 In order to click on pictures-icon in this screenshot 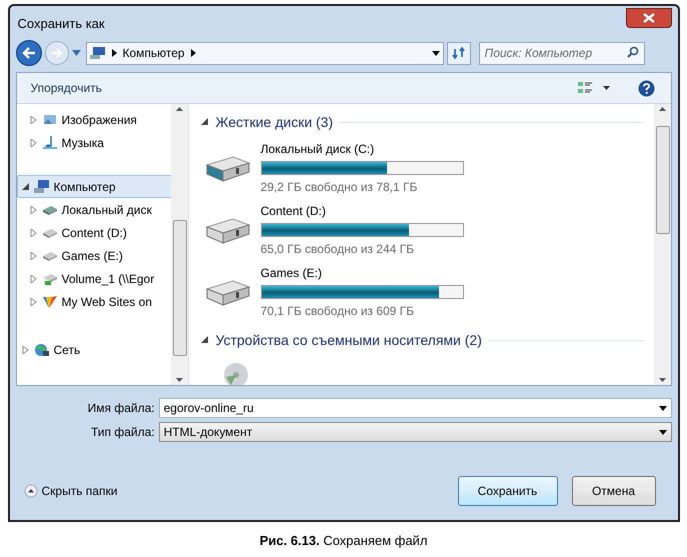, I will do `click(50, 119)`.